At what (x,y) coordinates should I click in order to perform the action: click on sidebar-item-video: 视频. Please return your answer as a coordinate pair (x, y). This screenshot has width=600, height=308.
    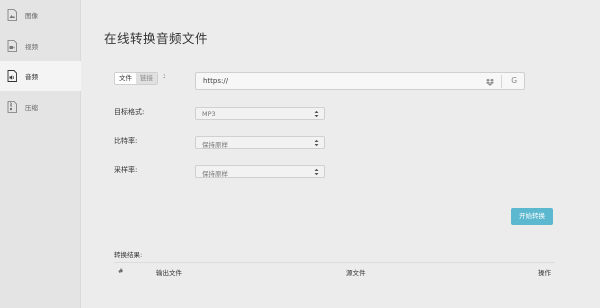
    Looking at the image, I should click on (40, 46).